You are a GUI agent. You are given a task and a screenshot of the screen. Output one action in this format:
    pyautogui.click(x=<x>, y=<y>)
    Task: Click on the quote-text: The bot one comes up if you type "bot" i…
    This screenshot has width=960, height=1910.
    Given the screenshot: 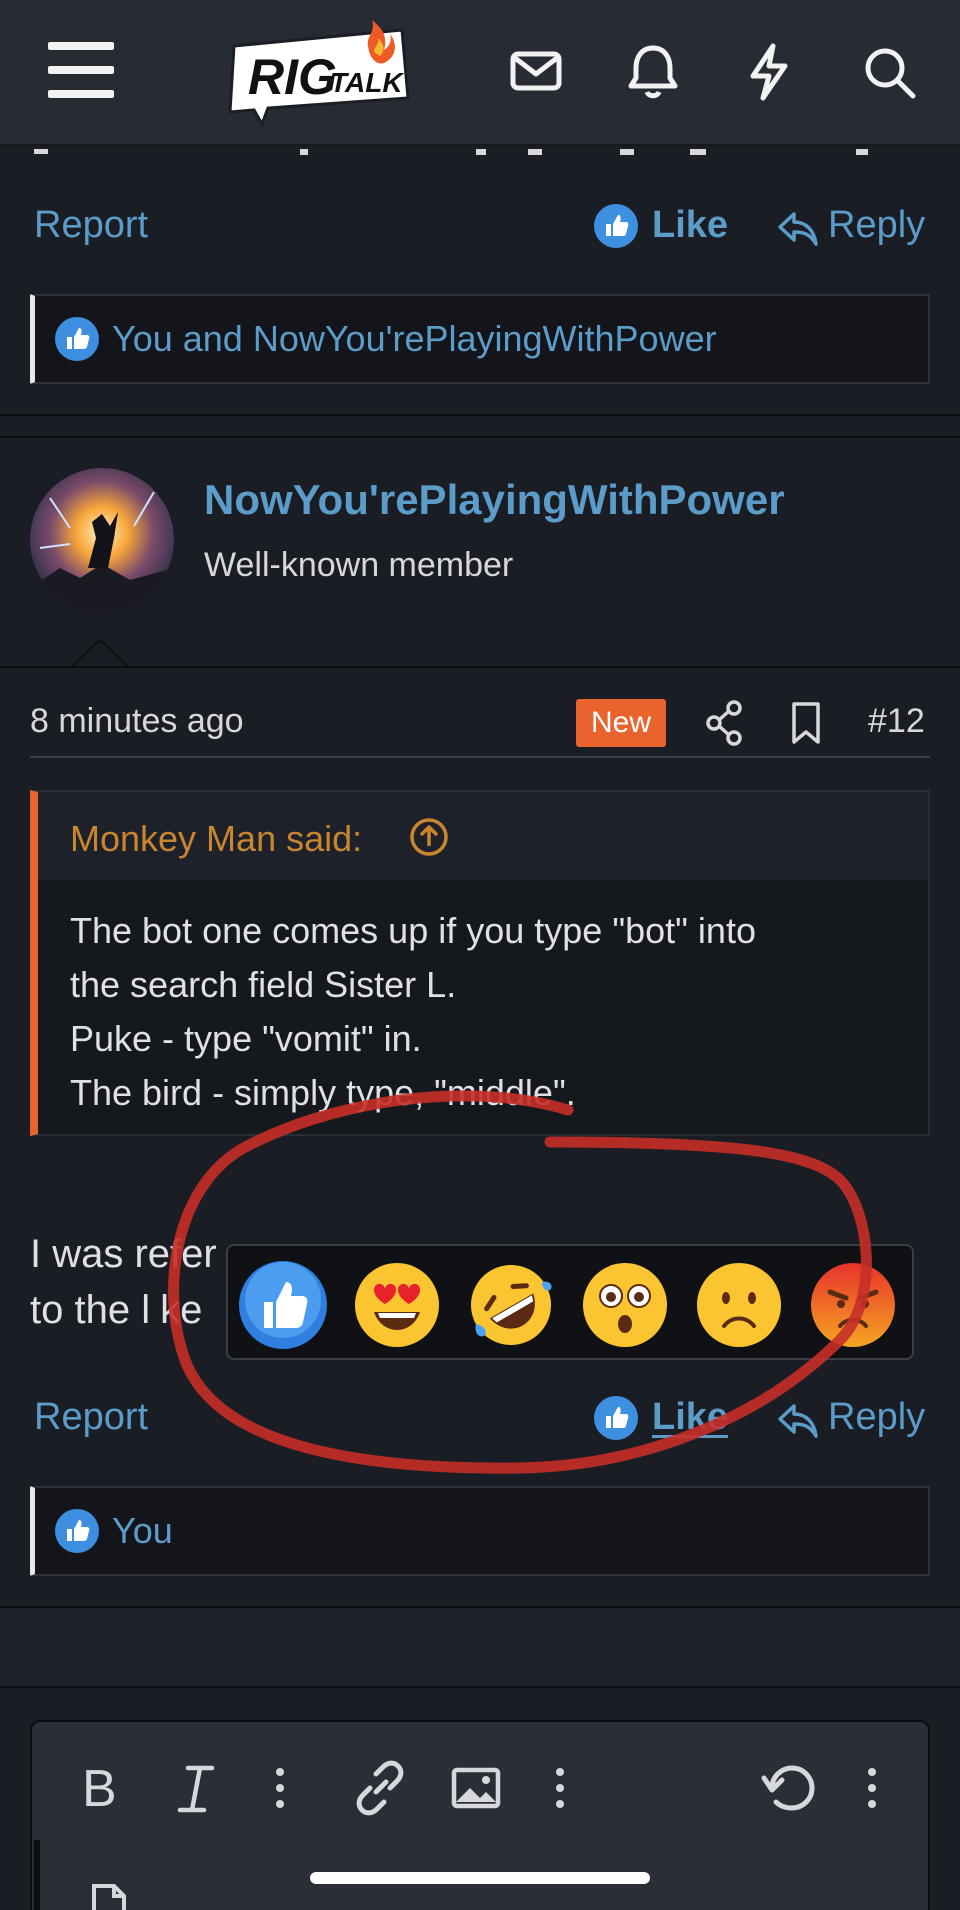 What is the action you would take?
    pyautogui.click(x=413, y=1012)
    